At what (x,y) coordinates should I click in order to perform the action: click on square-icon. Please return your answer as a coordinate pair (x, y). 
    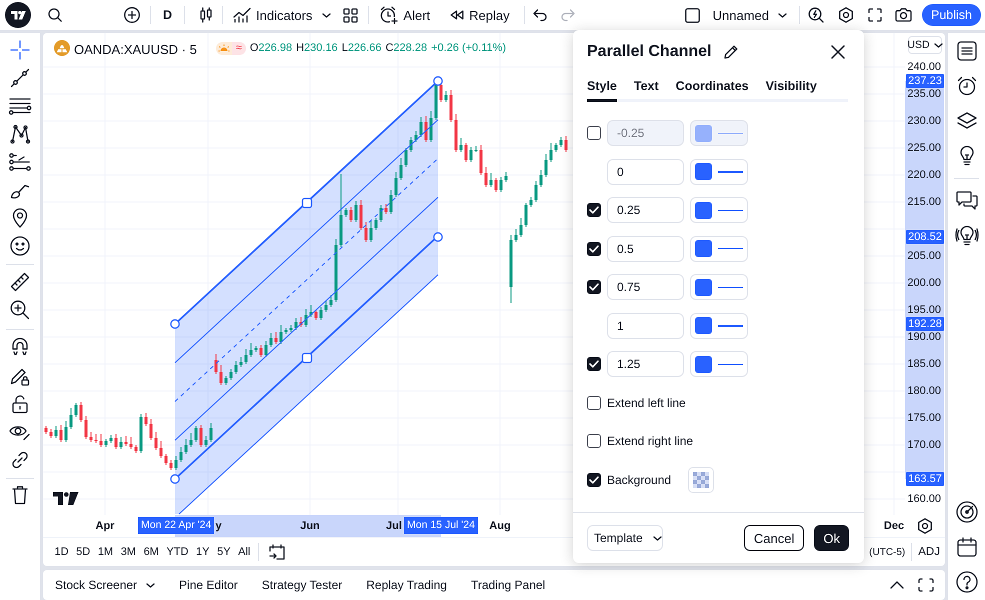
    Looking at the image, I should click on (692, 15).